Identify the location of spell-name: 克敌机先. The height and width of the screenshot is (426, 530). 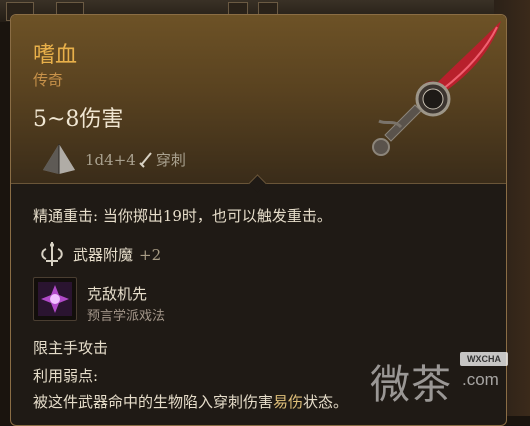
(117, 294).